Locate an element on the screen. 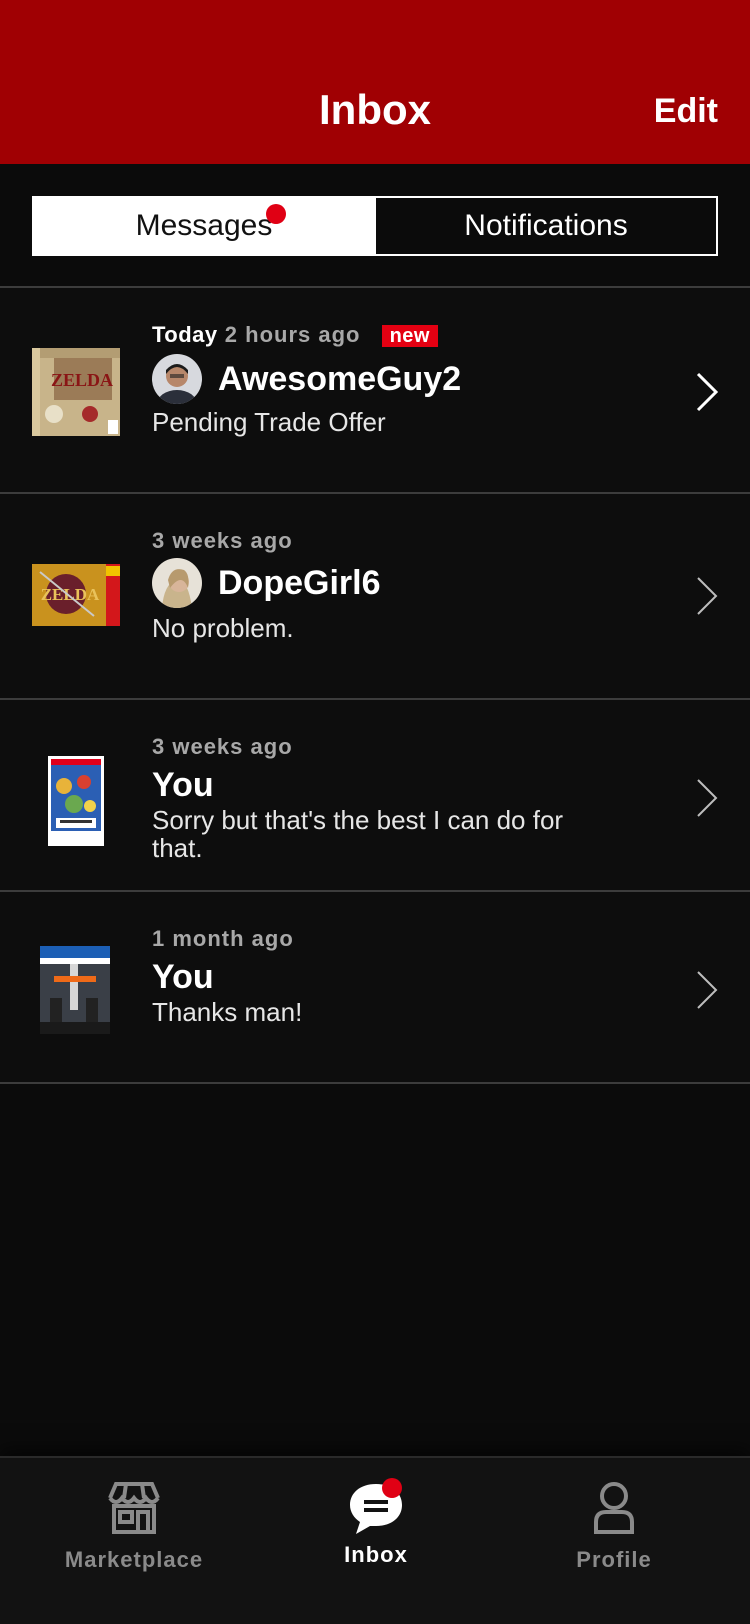  message-timestamp: Today 2 hours ago new is located at coordinates (295, 335).